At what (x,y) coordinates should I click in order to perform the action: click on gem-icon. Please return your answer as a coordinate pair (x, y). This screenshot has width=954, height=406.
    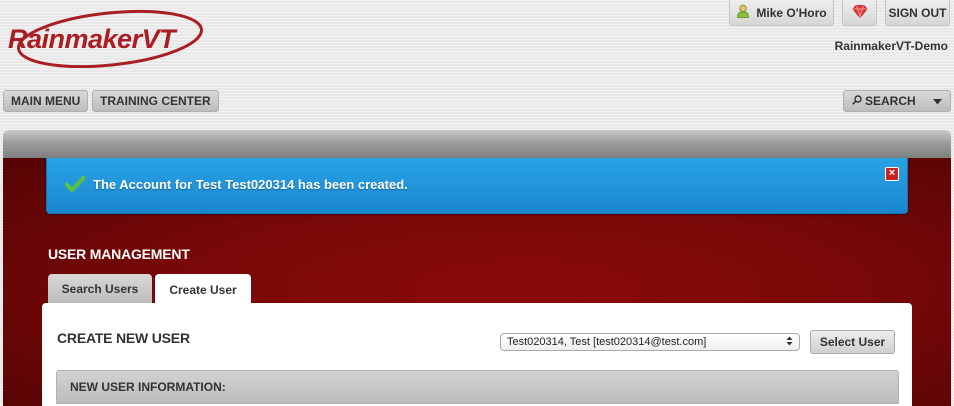
    Looking at the image, I should click on (859, 12).